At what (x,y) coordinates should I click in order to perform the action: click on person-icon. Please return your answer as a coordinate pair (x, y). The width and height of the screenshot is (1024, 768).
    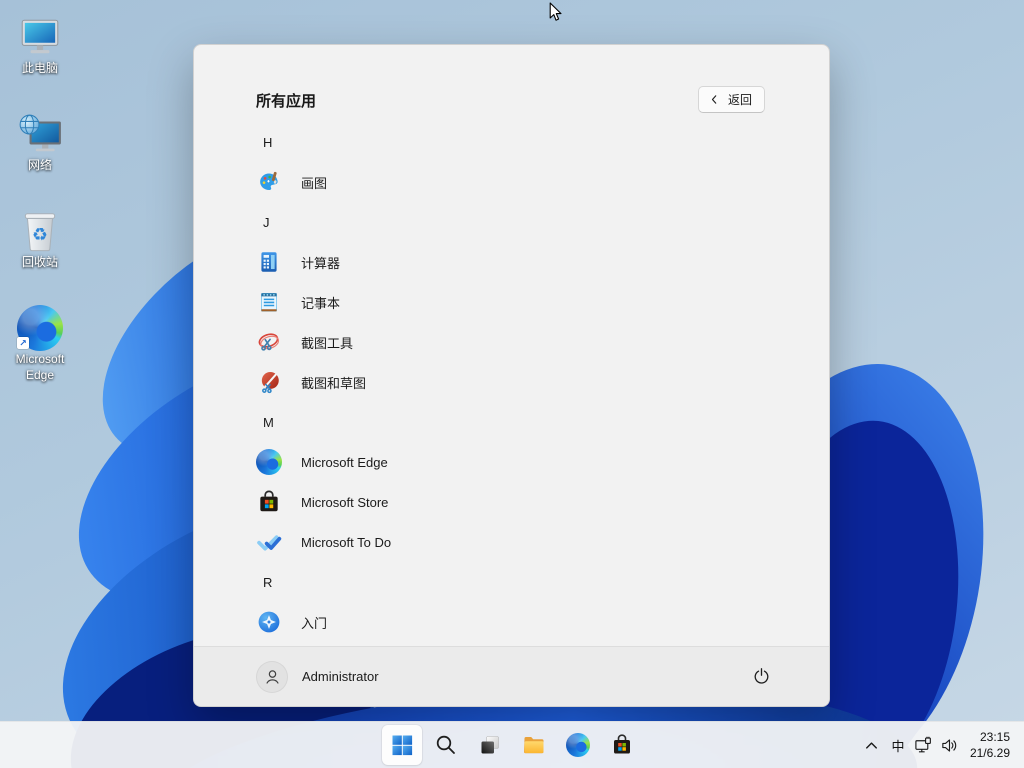
    Looking at the image, I should click on (272, 676).